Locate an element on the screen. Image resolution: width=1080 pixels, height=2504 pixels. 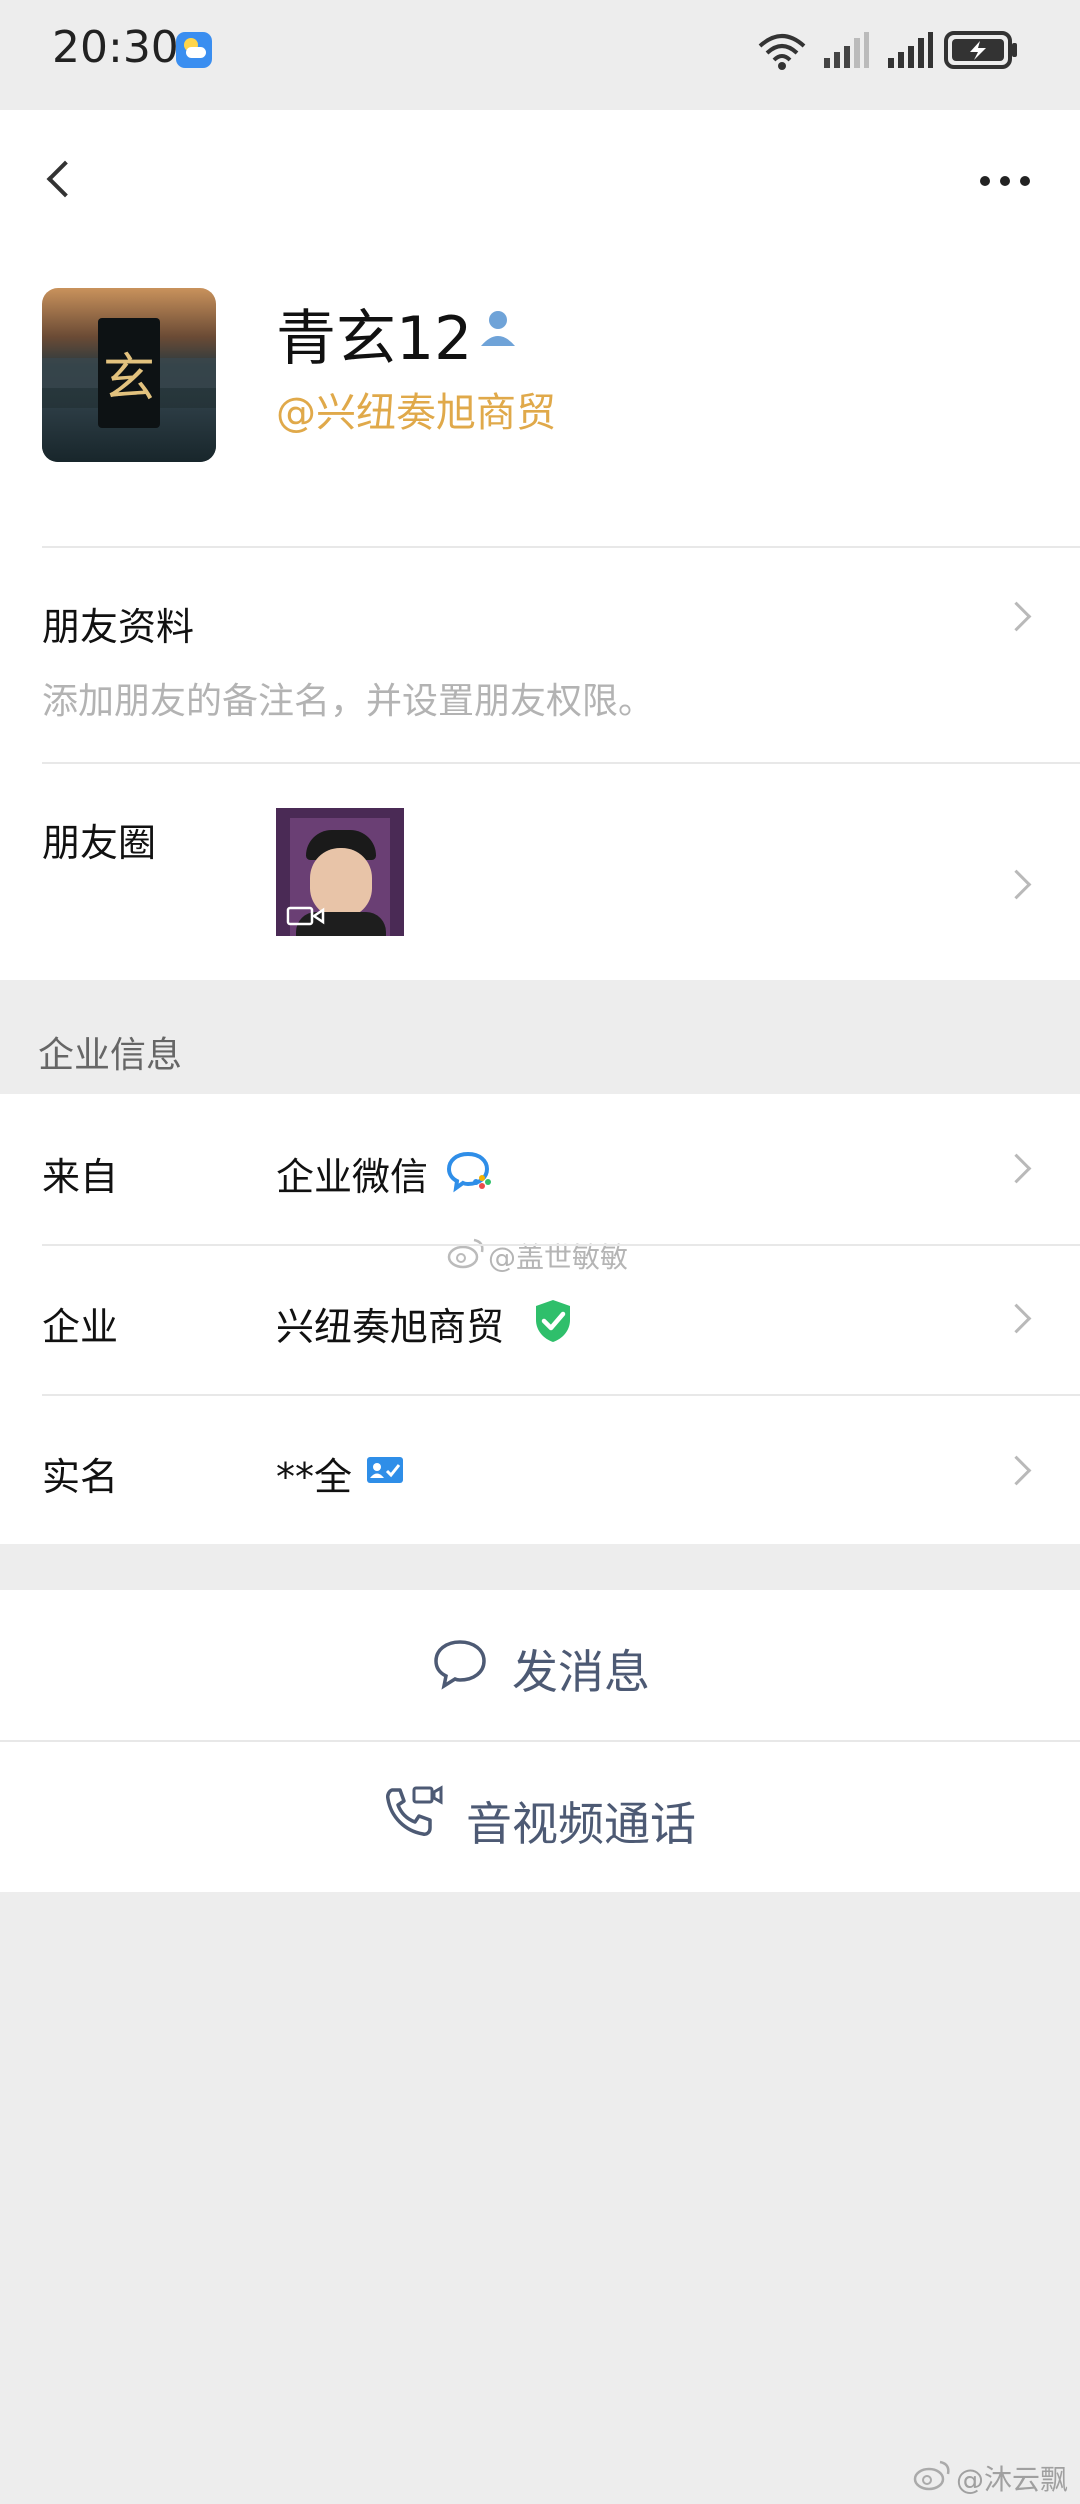
profile-name: 青玄12 is located at coordinates (374, 339).